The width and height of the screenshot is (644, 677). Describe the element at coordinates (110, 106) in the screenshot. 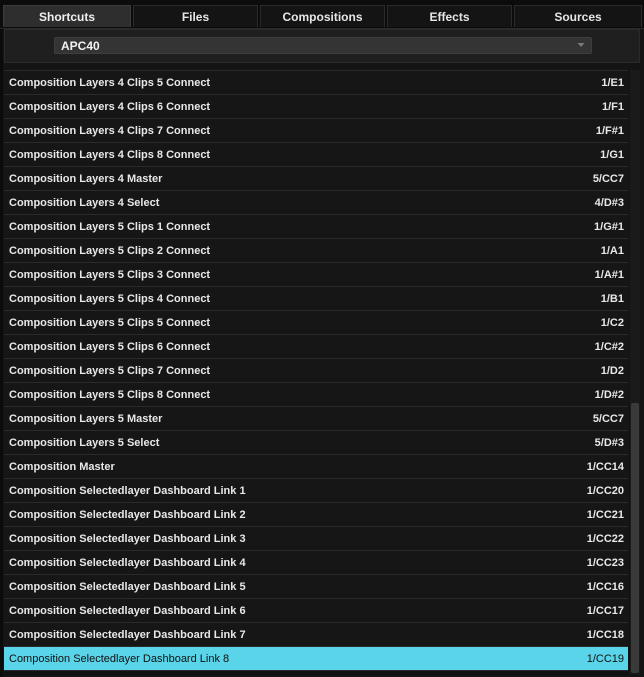

I see `shortcut-name: Composition Layers 4 Clips 6 Connect` at that location.